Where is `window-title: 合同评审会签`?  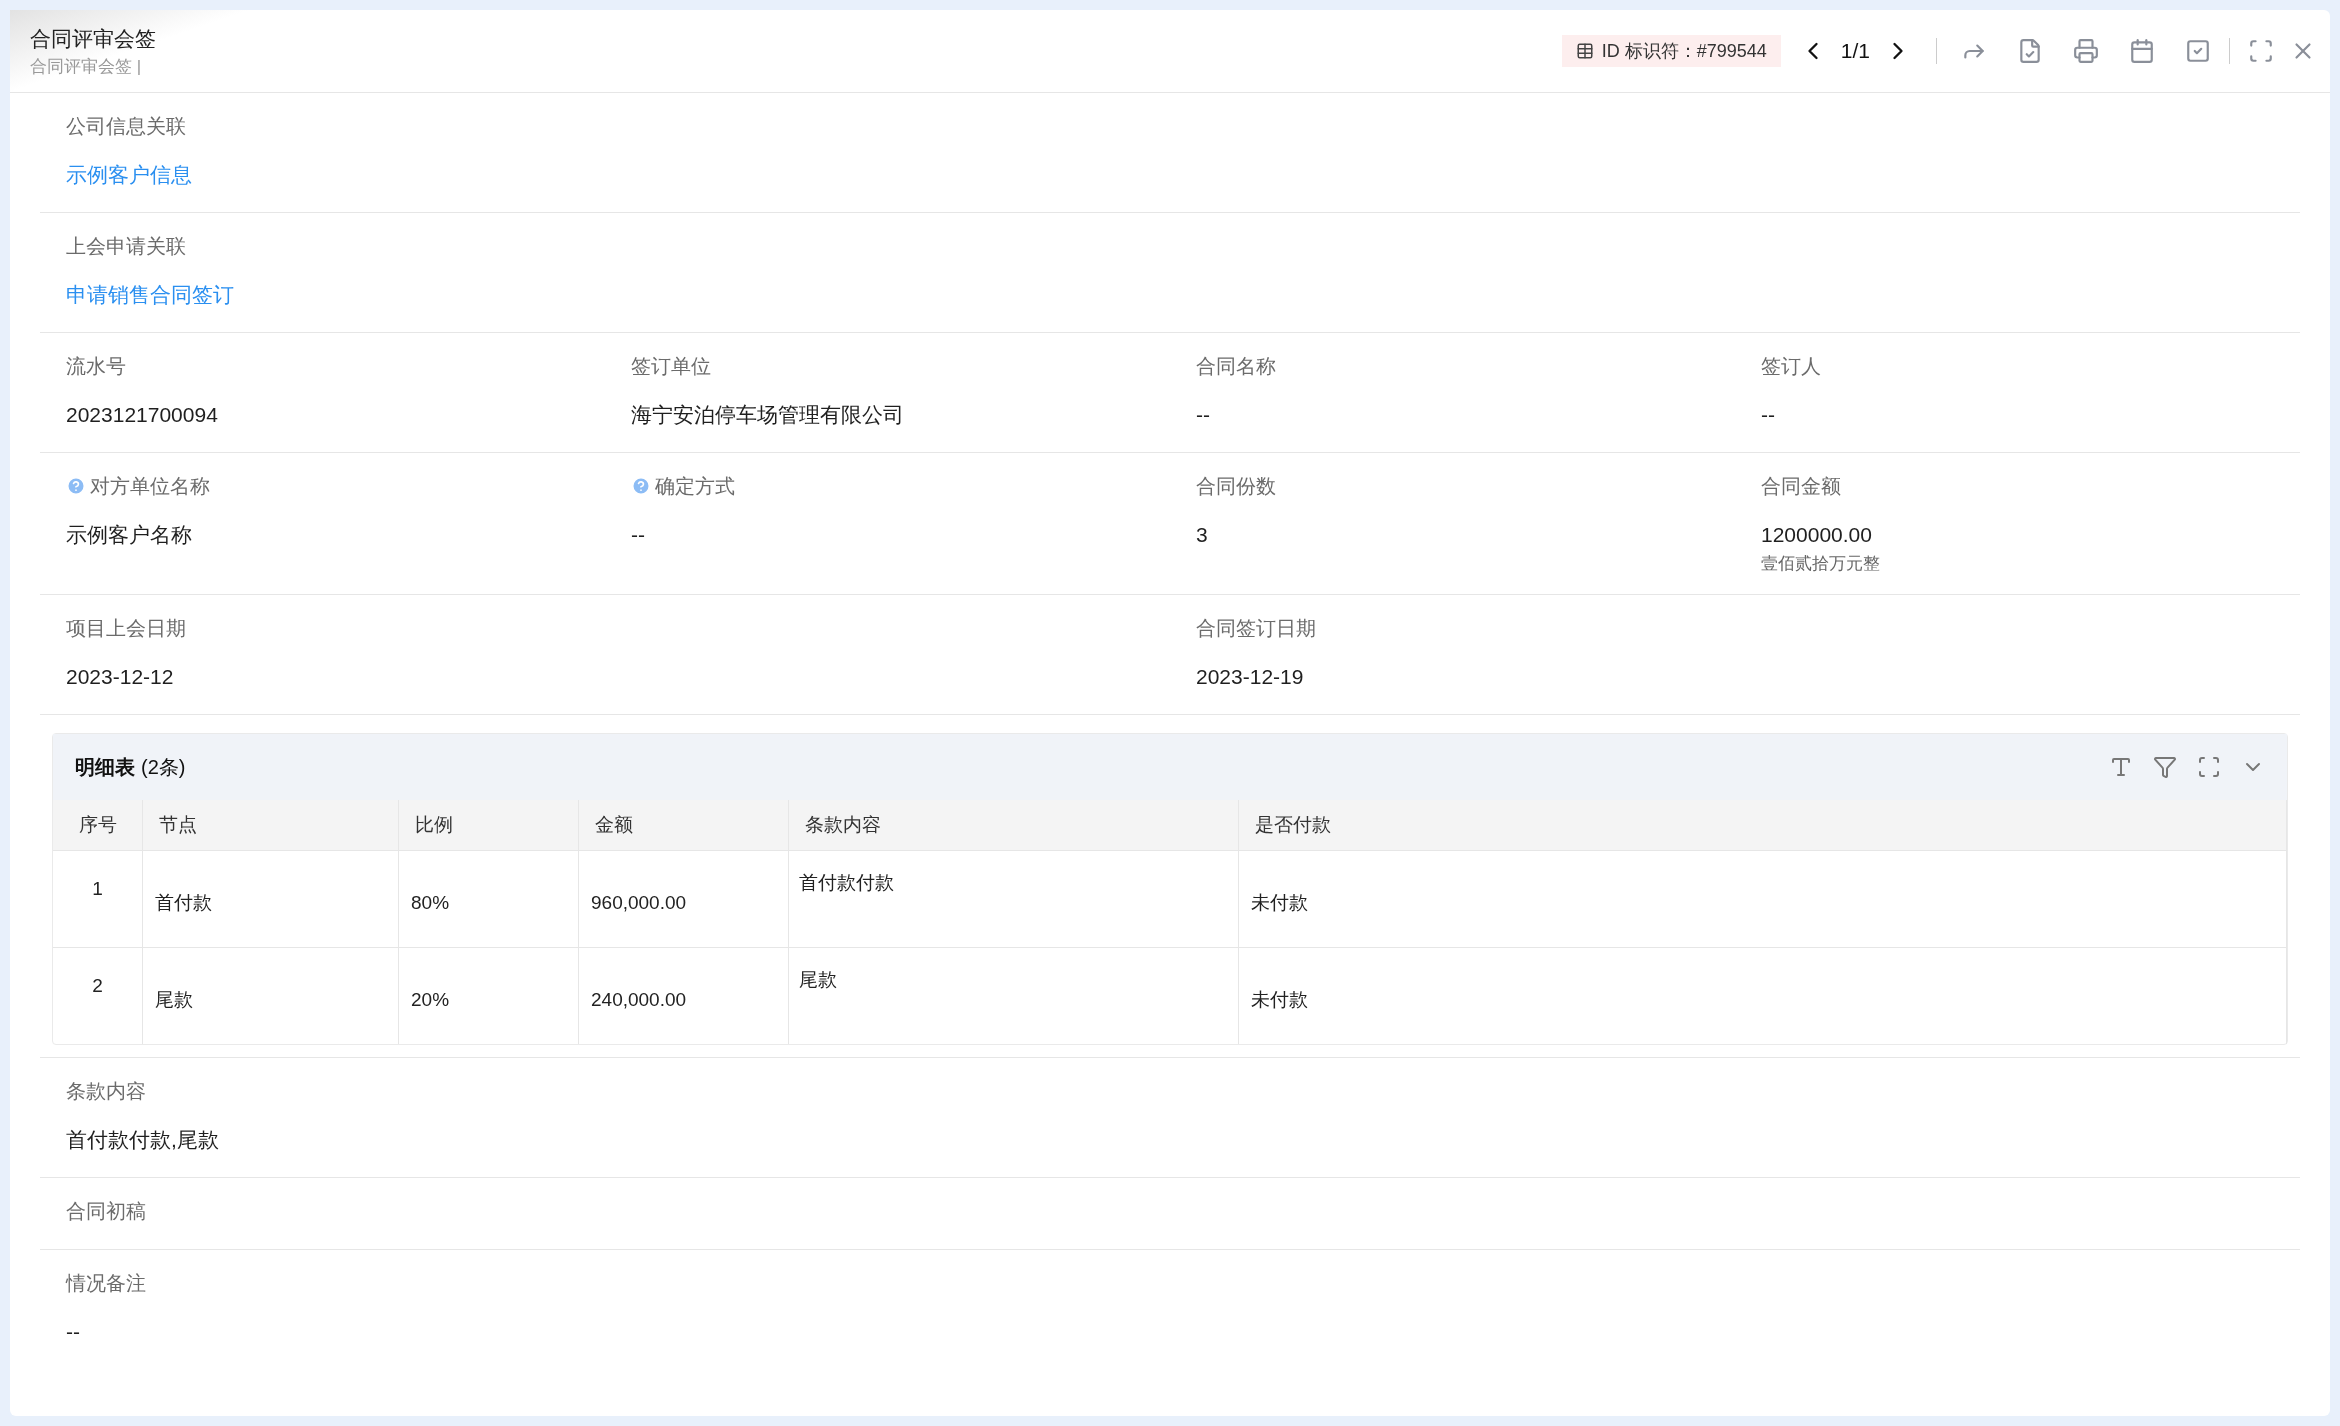 window-title: 合同评审会签 is located at coordinates (93, 38).